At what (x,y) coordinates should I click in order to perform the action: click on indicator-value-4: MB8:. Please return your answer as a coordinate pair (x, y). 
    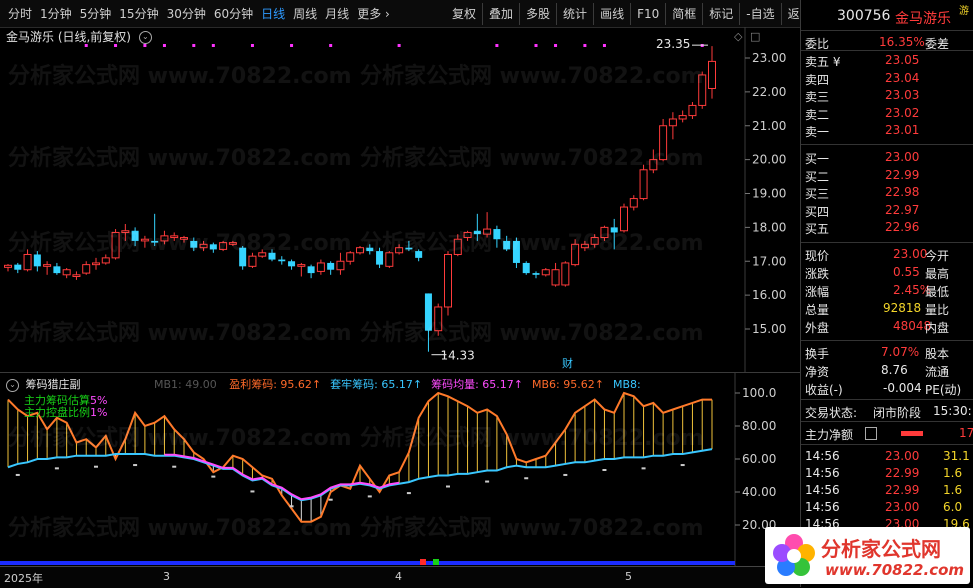
    Looking at the image, I should click on (626, 384).